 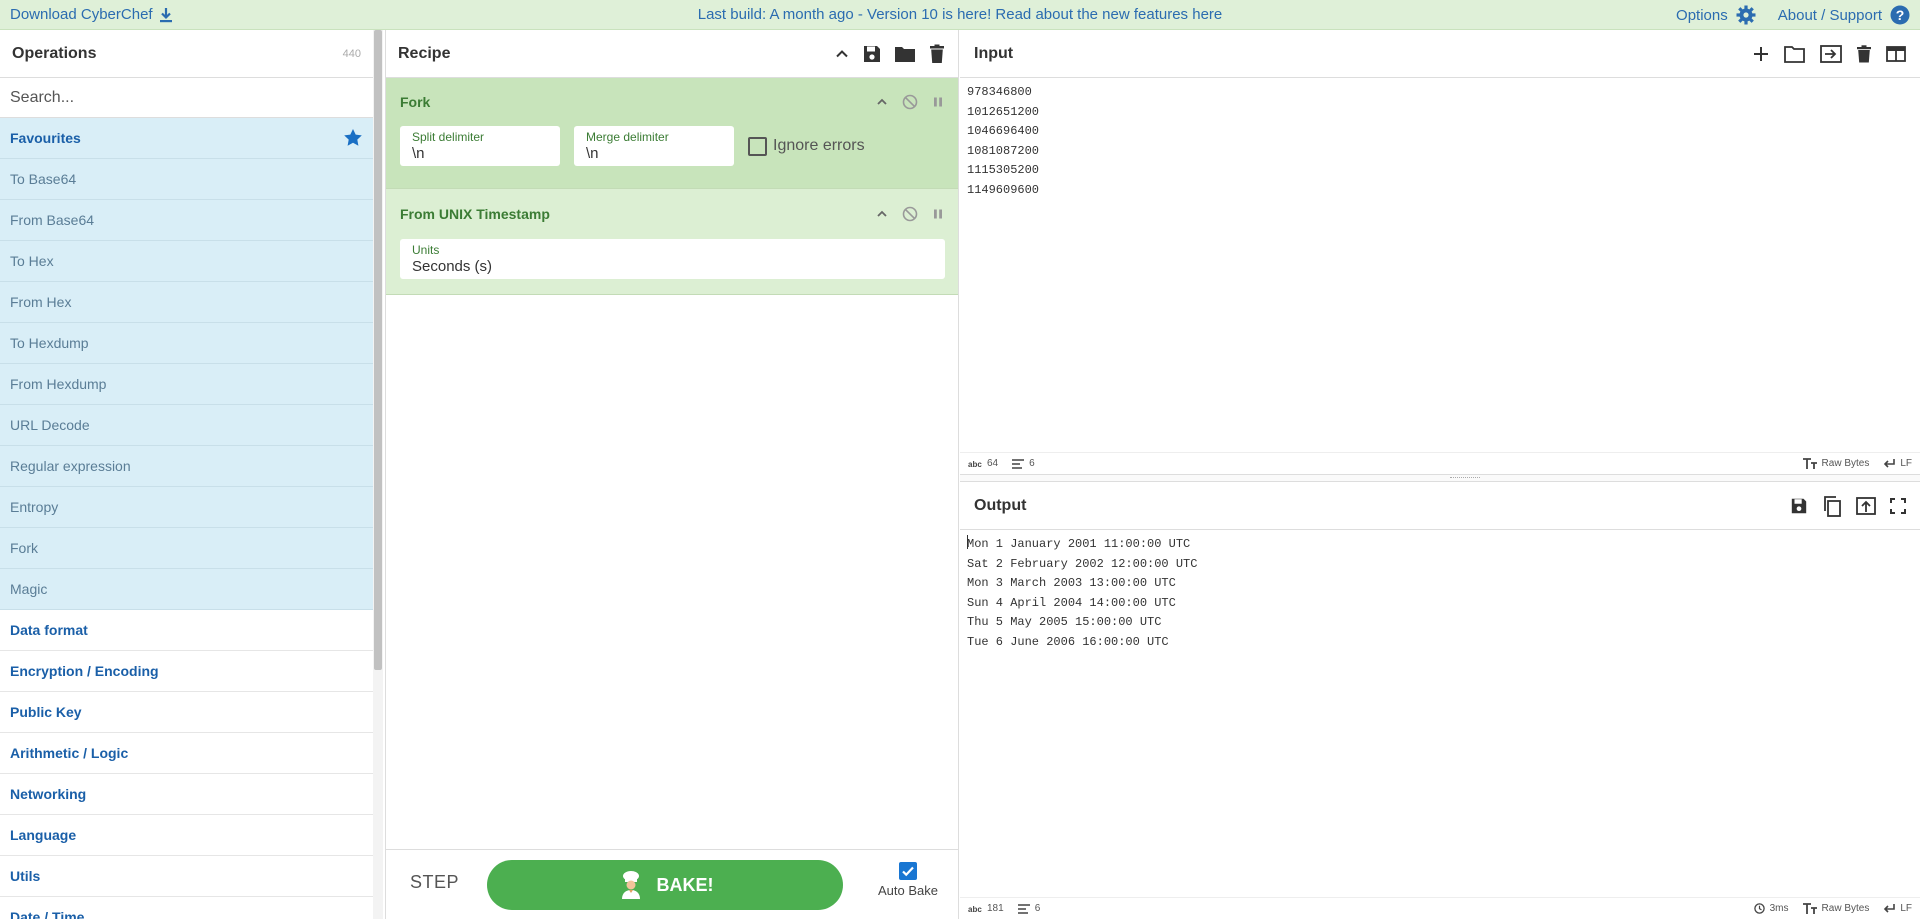 What do you see at coordinates (1702, 15) in the screenshot?
I see `options-label: Options` at bounding box center [1702, 15].